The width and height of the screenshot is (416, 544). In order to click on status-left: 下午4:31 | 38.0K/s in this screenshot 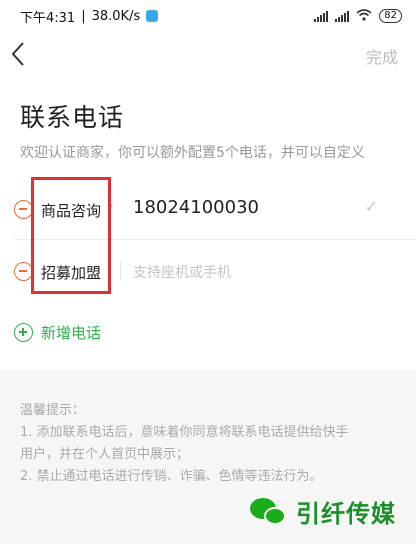, I will do `click(89, 16)`.